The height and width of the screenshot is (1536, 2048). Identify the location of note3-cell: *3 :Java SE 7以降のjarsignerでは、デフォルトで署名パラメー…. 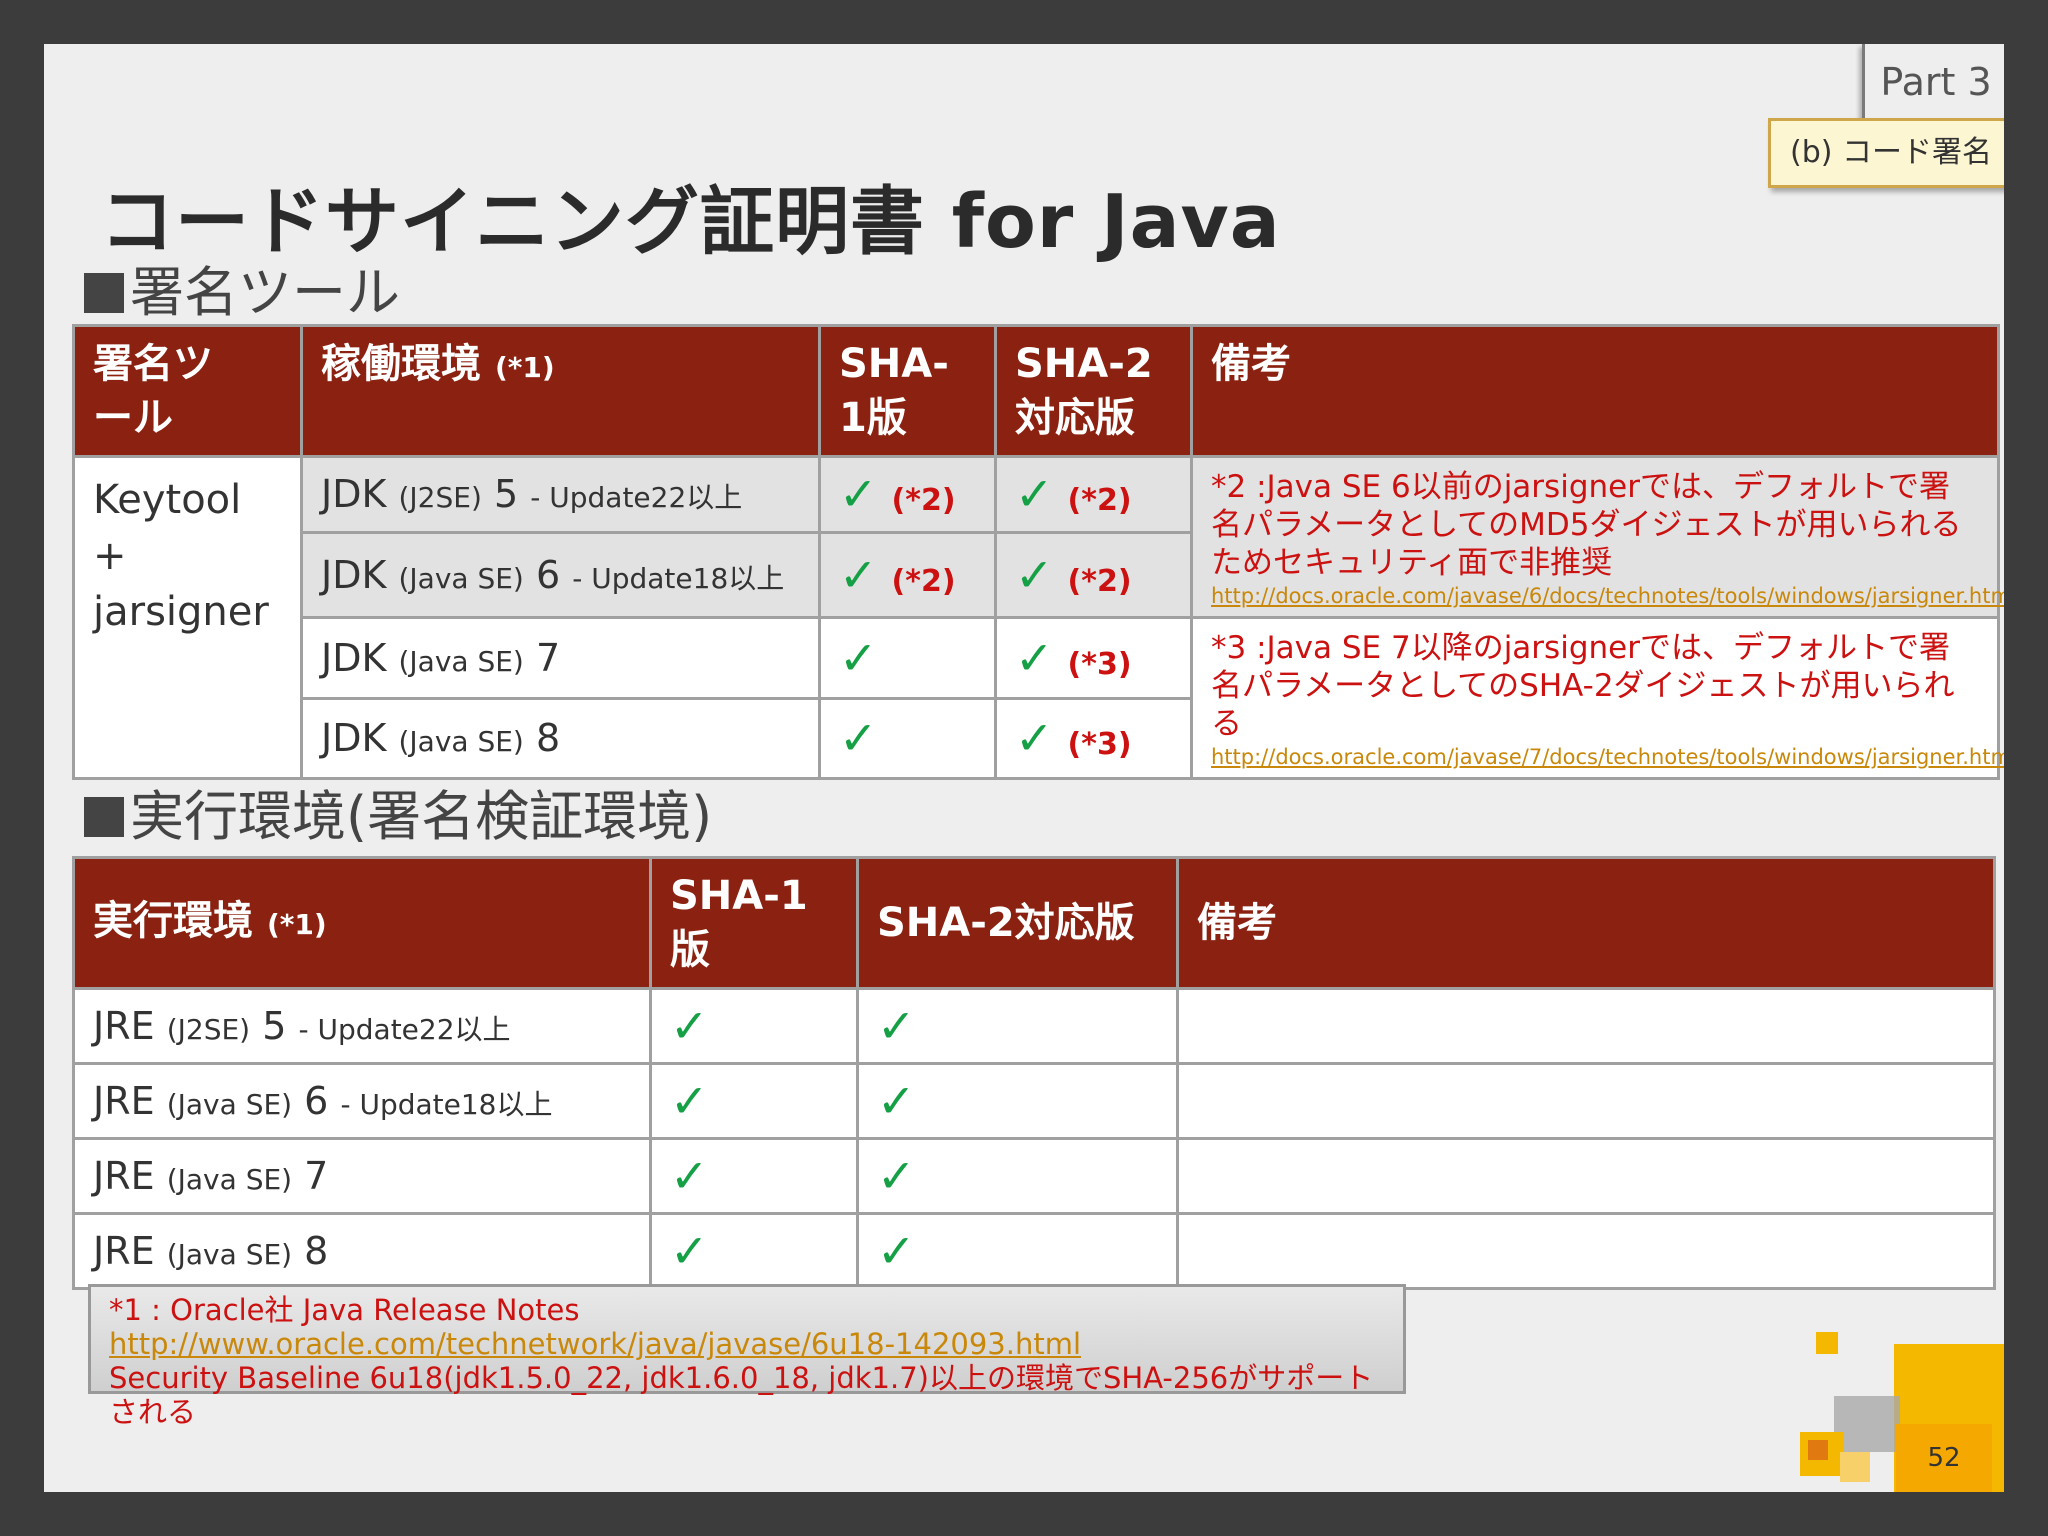
(1597, 698).